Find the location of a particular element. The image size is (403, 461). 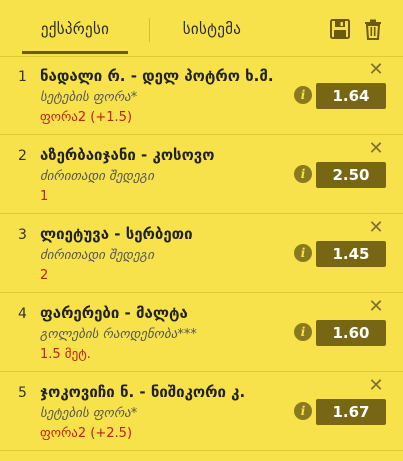

odds-value: 1.60 is located at coordinates (351, 333).